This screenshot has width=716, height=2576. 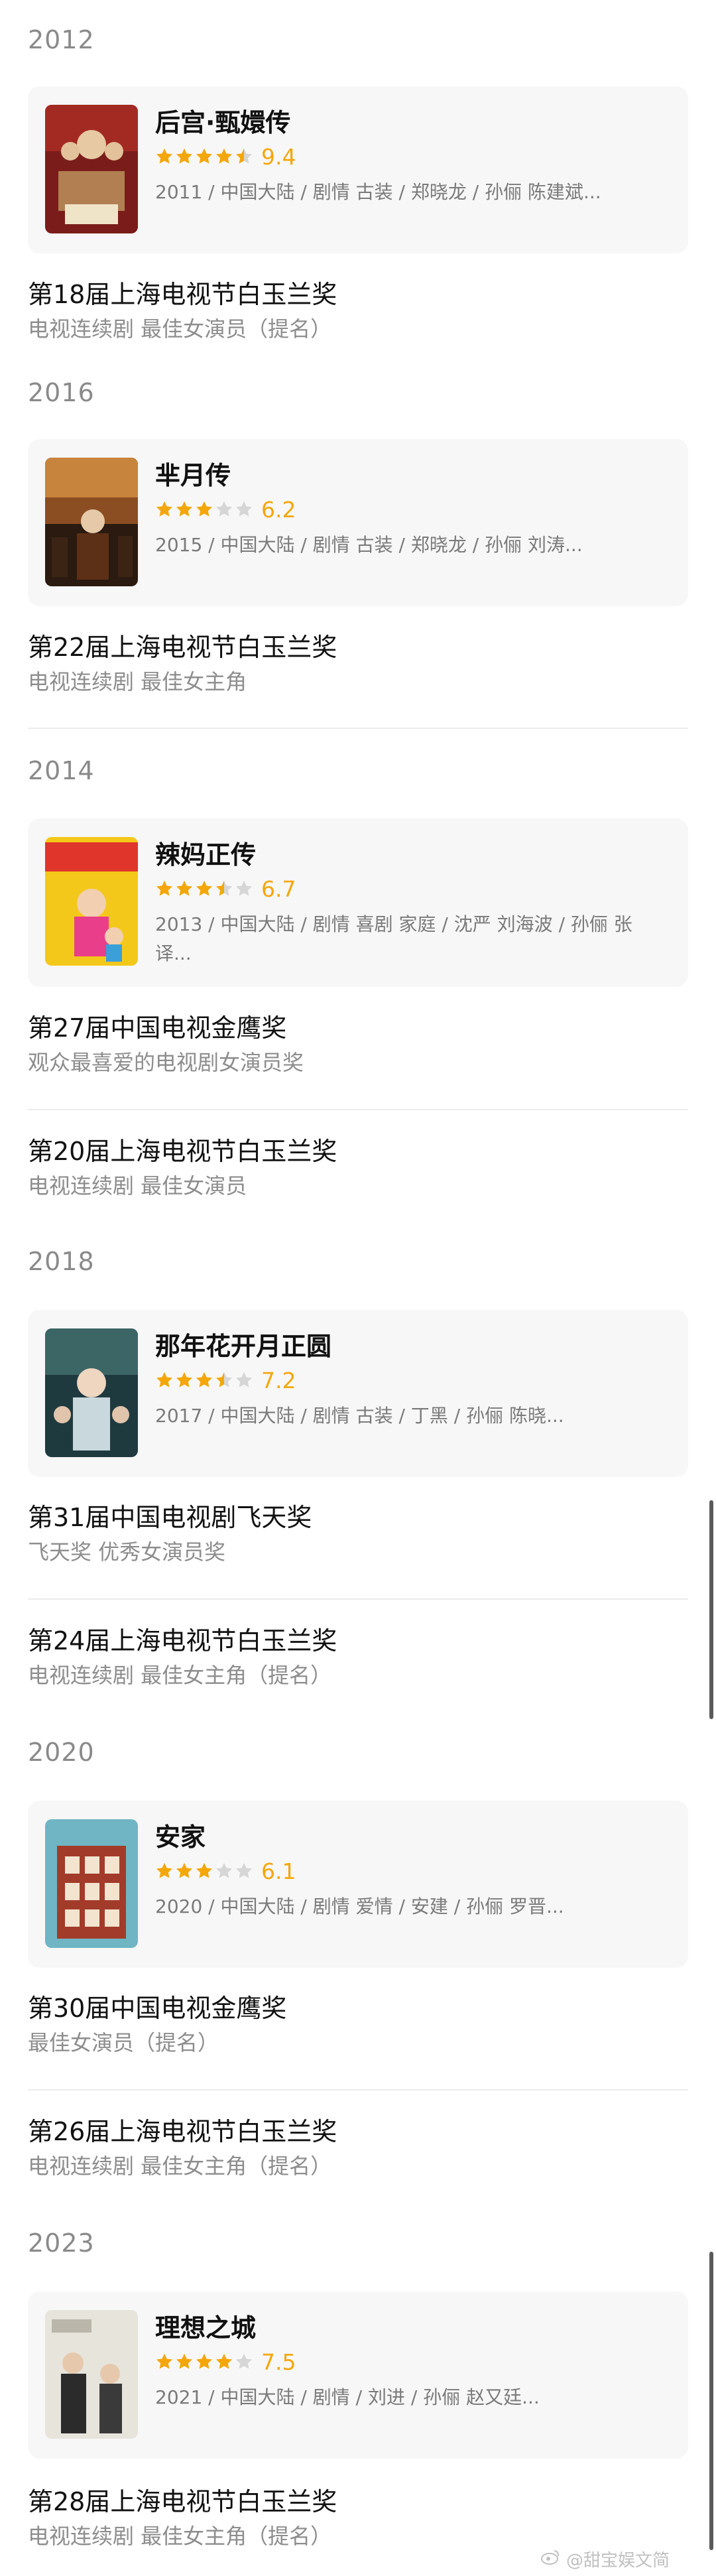 What do you see at coordinates (279, 510) in the screenshot?
I see `rating-score: 6.2` at bounding box center [279, 510].